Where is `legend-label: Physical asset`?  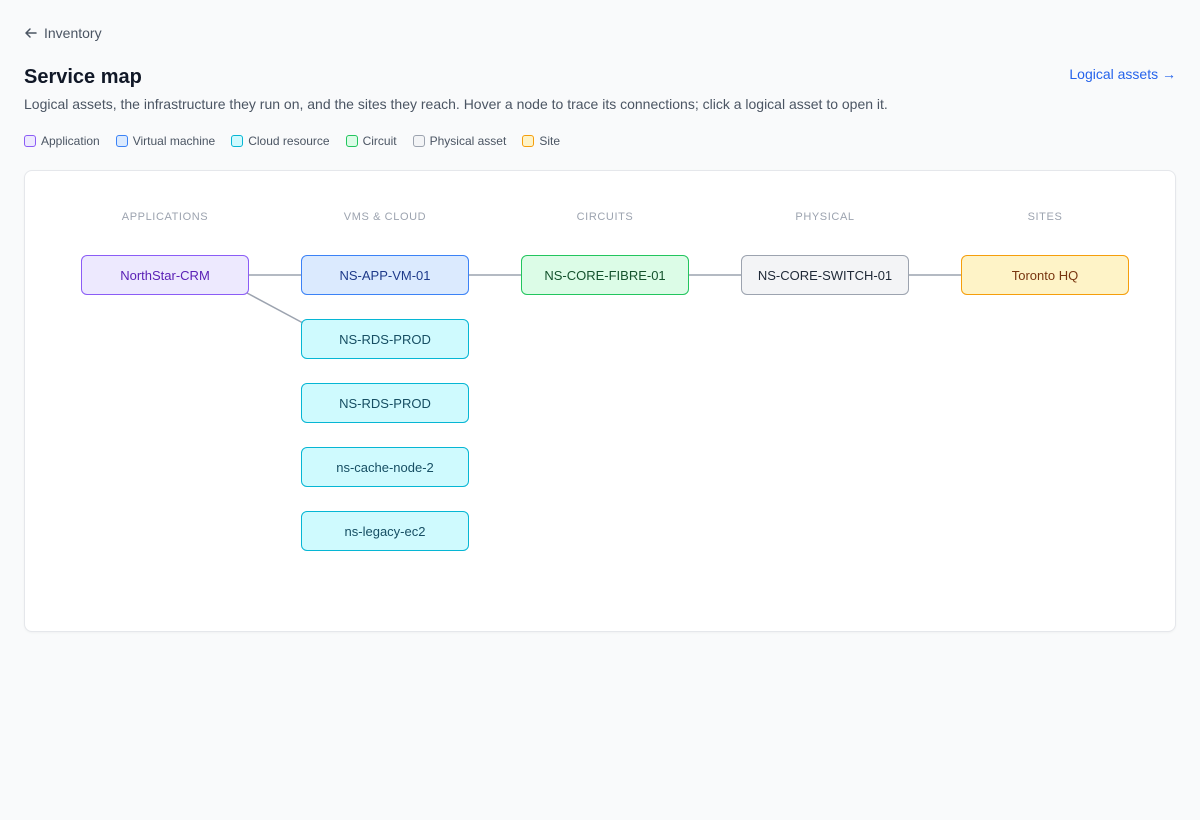 legend-label: Physical asset is located at coordinates (468, 141).